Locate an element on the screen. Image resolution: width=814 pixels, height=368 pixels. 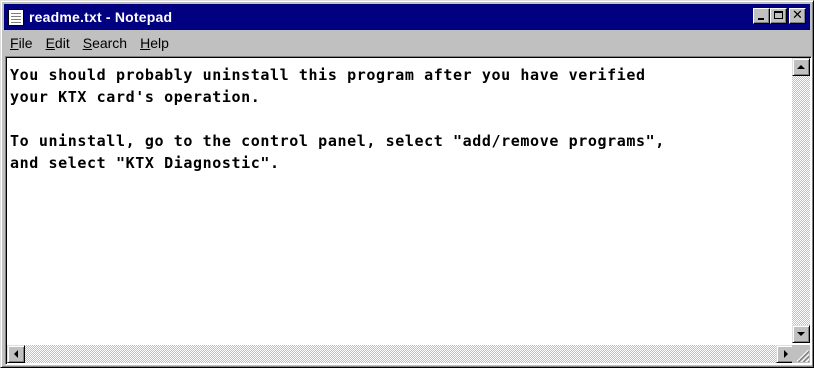
close-icon: ✕ is located at coordinates (797, 15).